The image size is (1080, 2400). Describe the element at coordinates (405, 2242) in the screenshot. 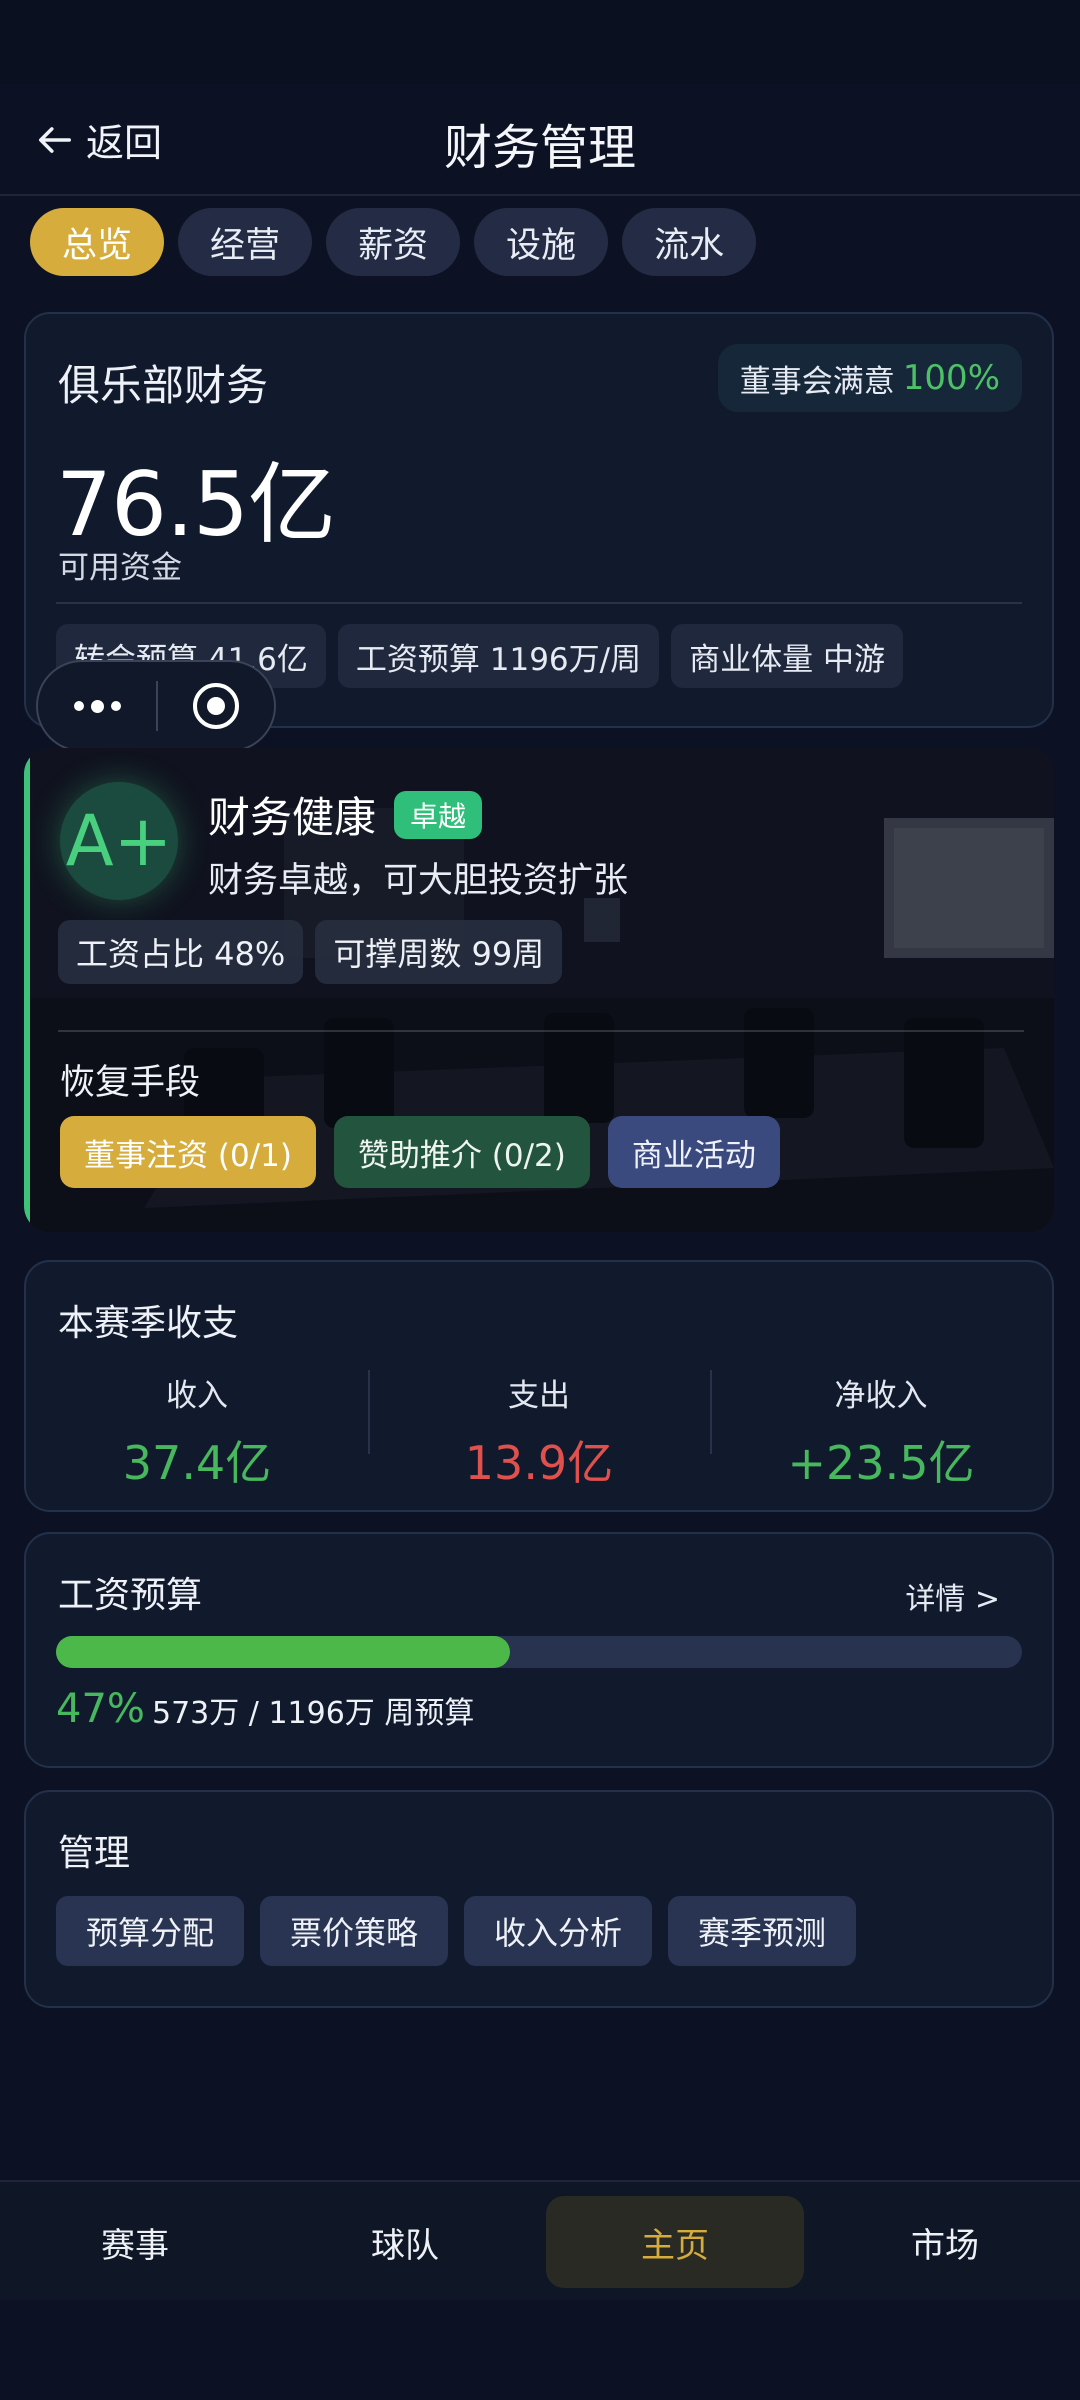

I see `nav-team: 球队` at that location.